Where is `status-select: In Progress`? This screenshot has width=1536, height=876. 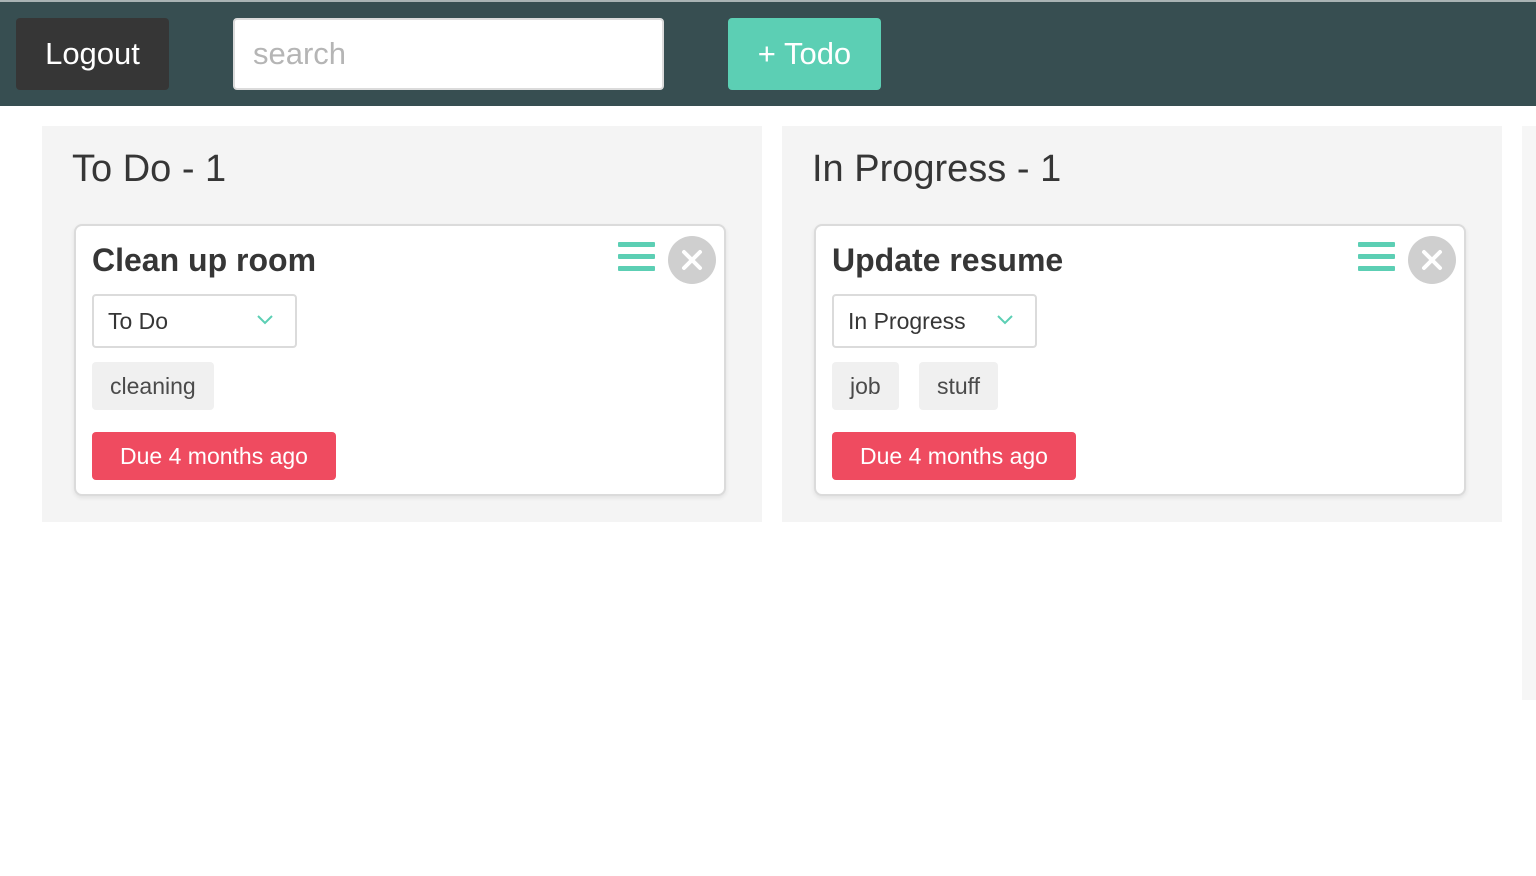 status-select: In Progress is located at coordinates (934, 321).